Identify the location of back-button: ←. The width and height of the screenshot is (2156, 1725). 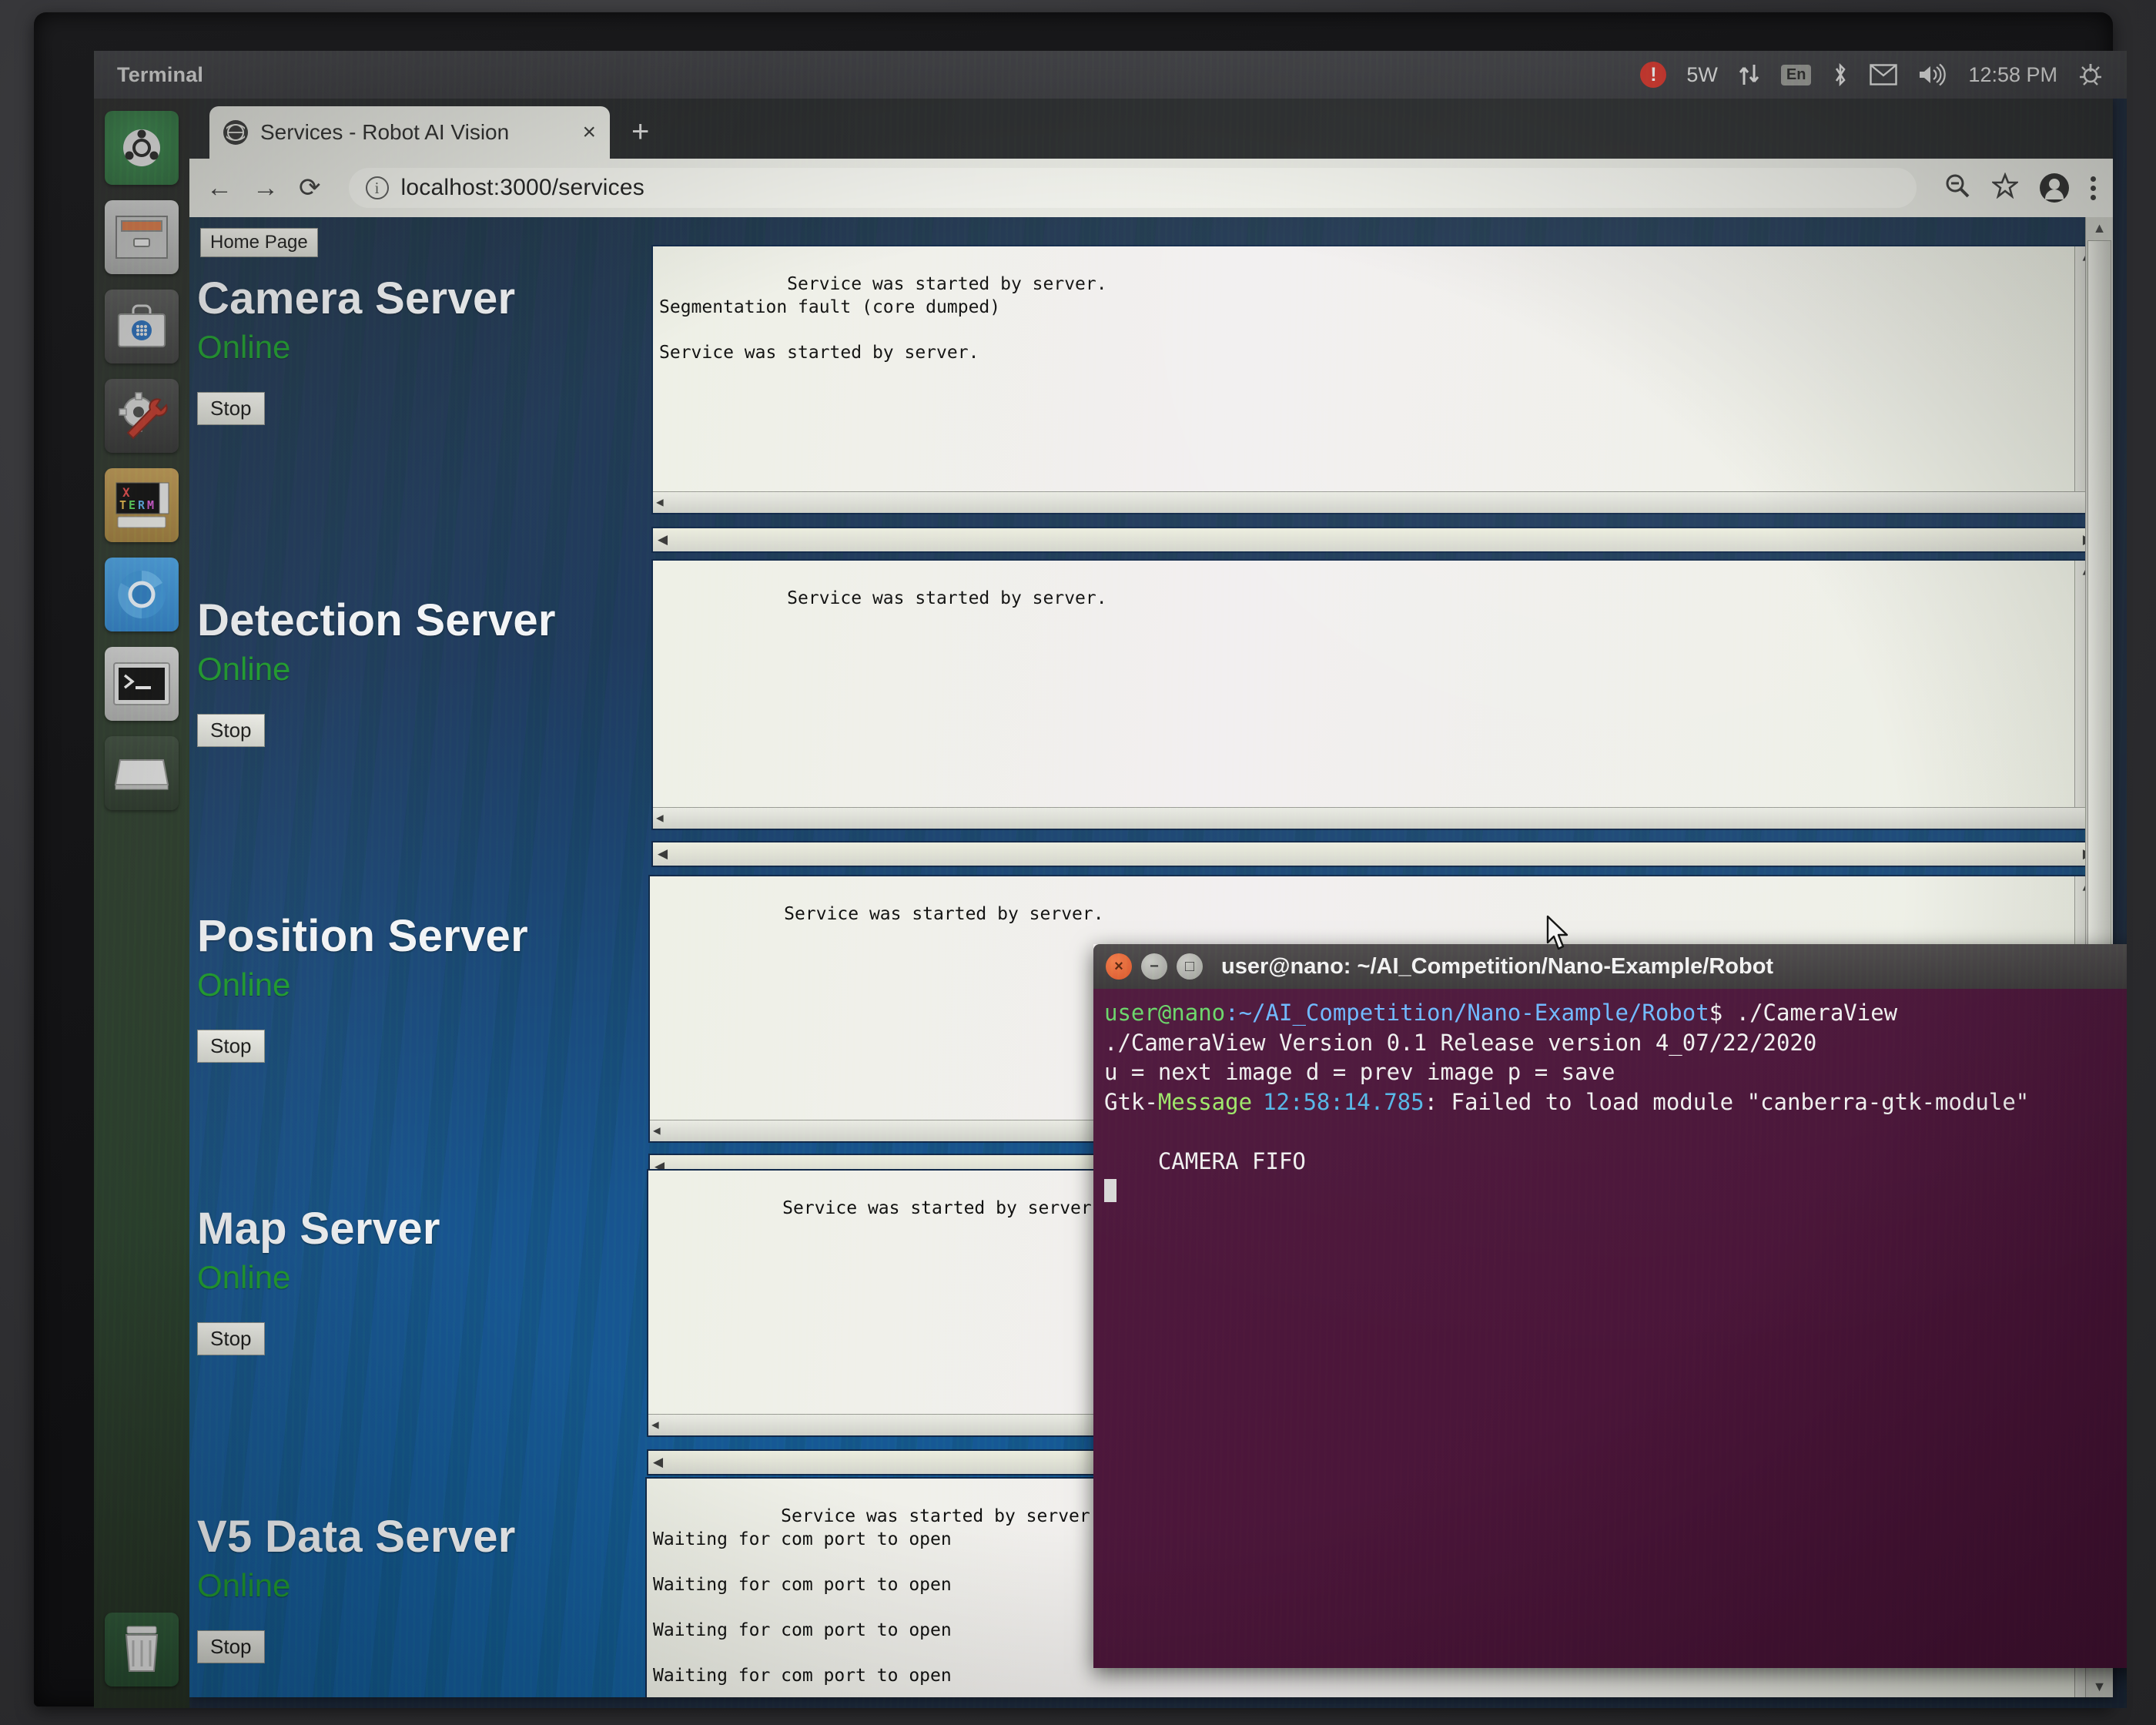
(219, 188).